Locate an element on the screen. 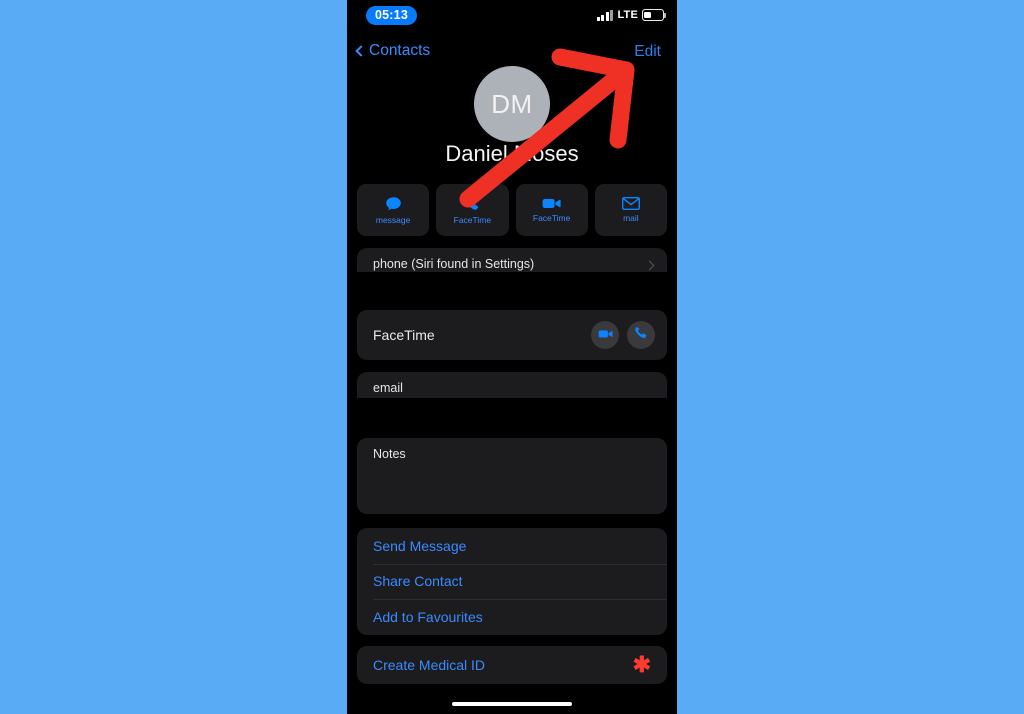  facetime-section-card: FaceTime is located at coordinates (512, 335).